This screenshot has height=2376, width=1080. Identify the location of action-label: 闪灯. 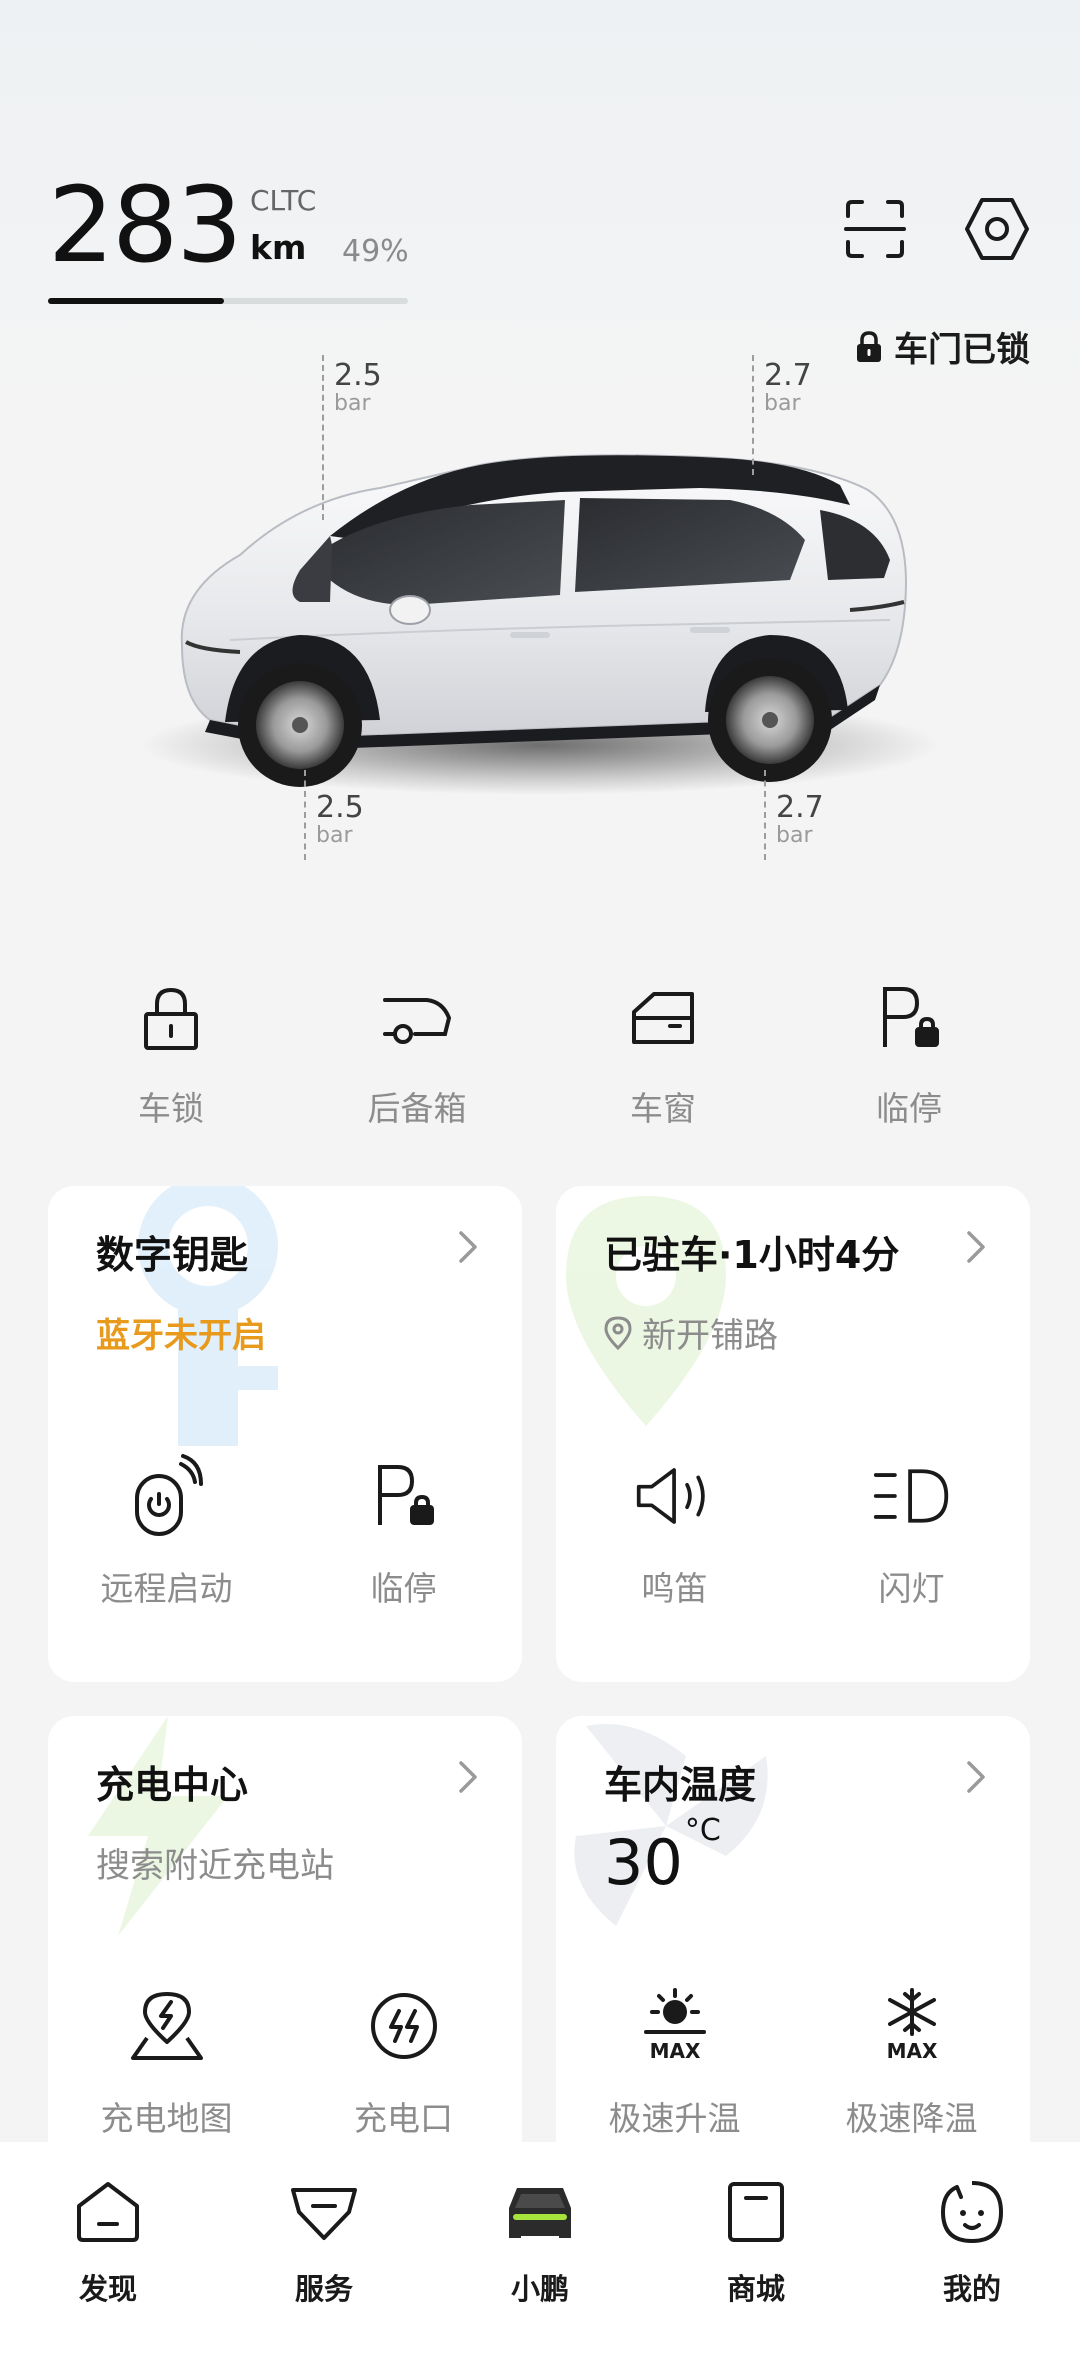
(911, 1588).